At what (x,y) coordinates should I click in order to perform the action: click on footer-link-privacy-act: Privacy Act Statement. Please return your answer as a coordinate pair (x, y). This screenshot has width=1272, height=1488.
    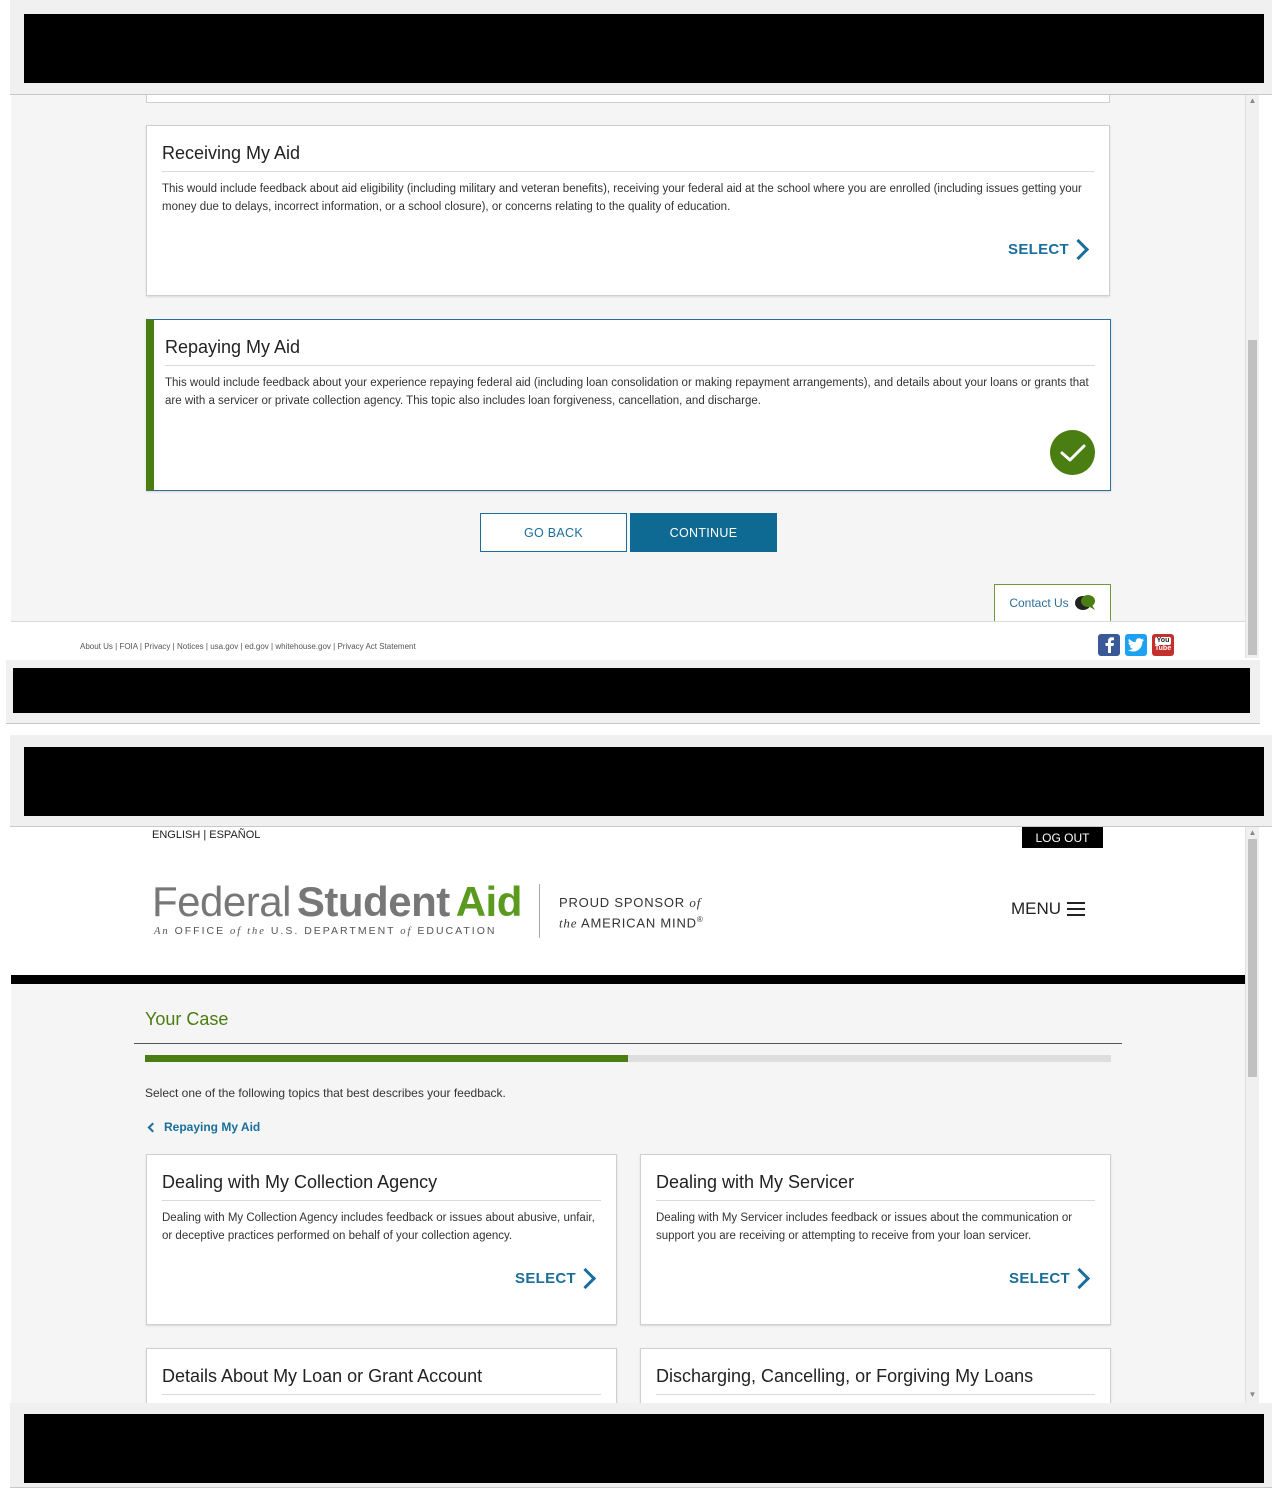
    Looking at the image, I should click on (376, 646).